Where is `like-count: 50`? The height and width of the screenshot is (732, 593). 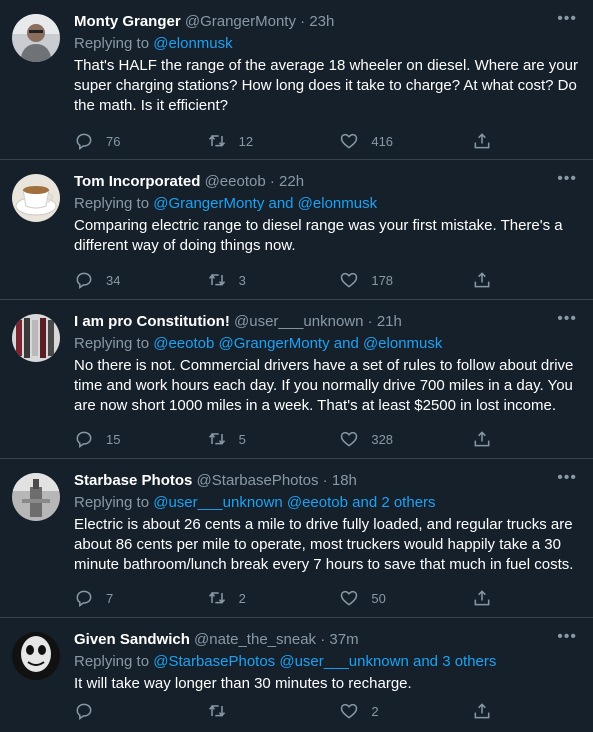
like-count: 50 is located at coordinates (378, 598).